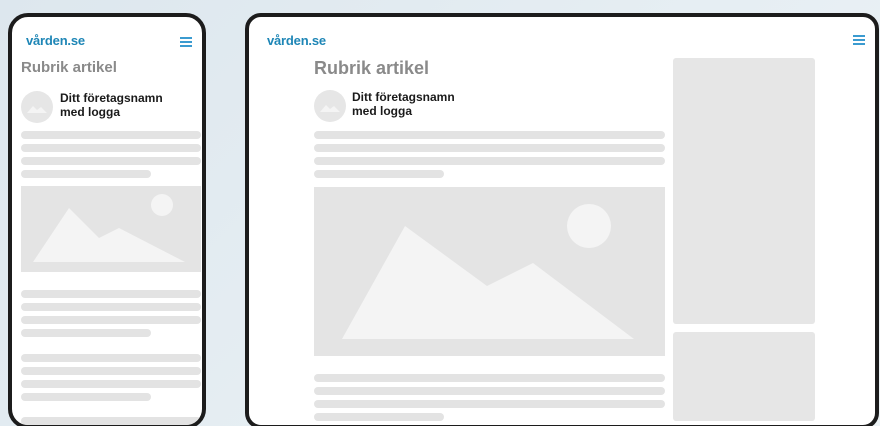 The height and width of the screenshot is (426, 880). I want to click on image-placeholder-icon, so click(111, 229).